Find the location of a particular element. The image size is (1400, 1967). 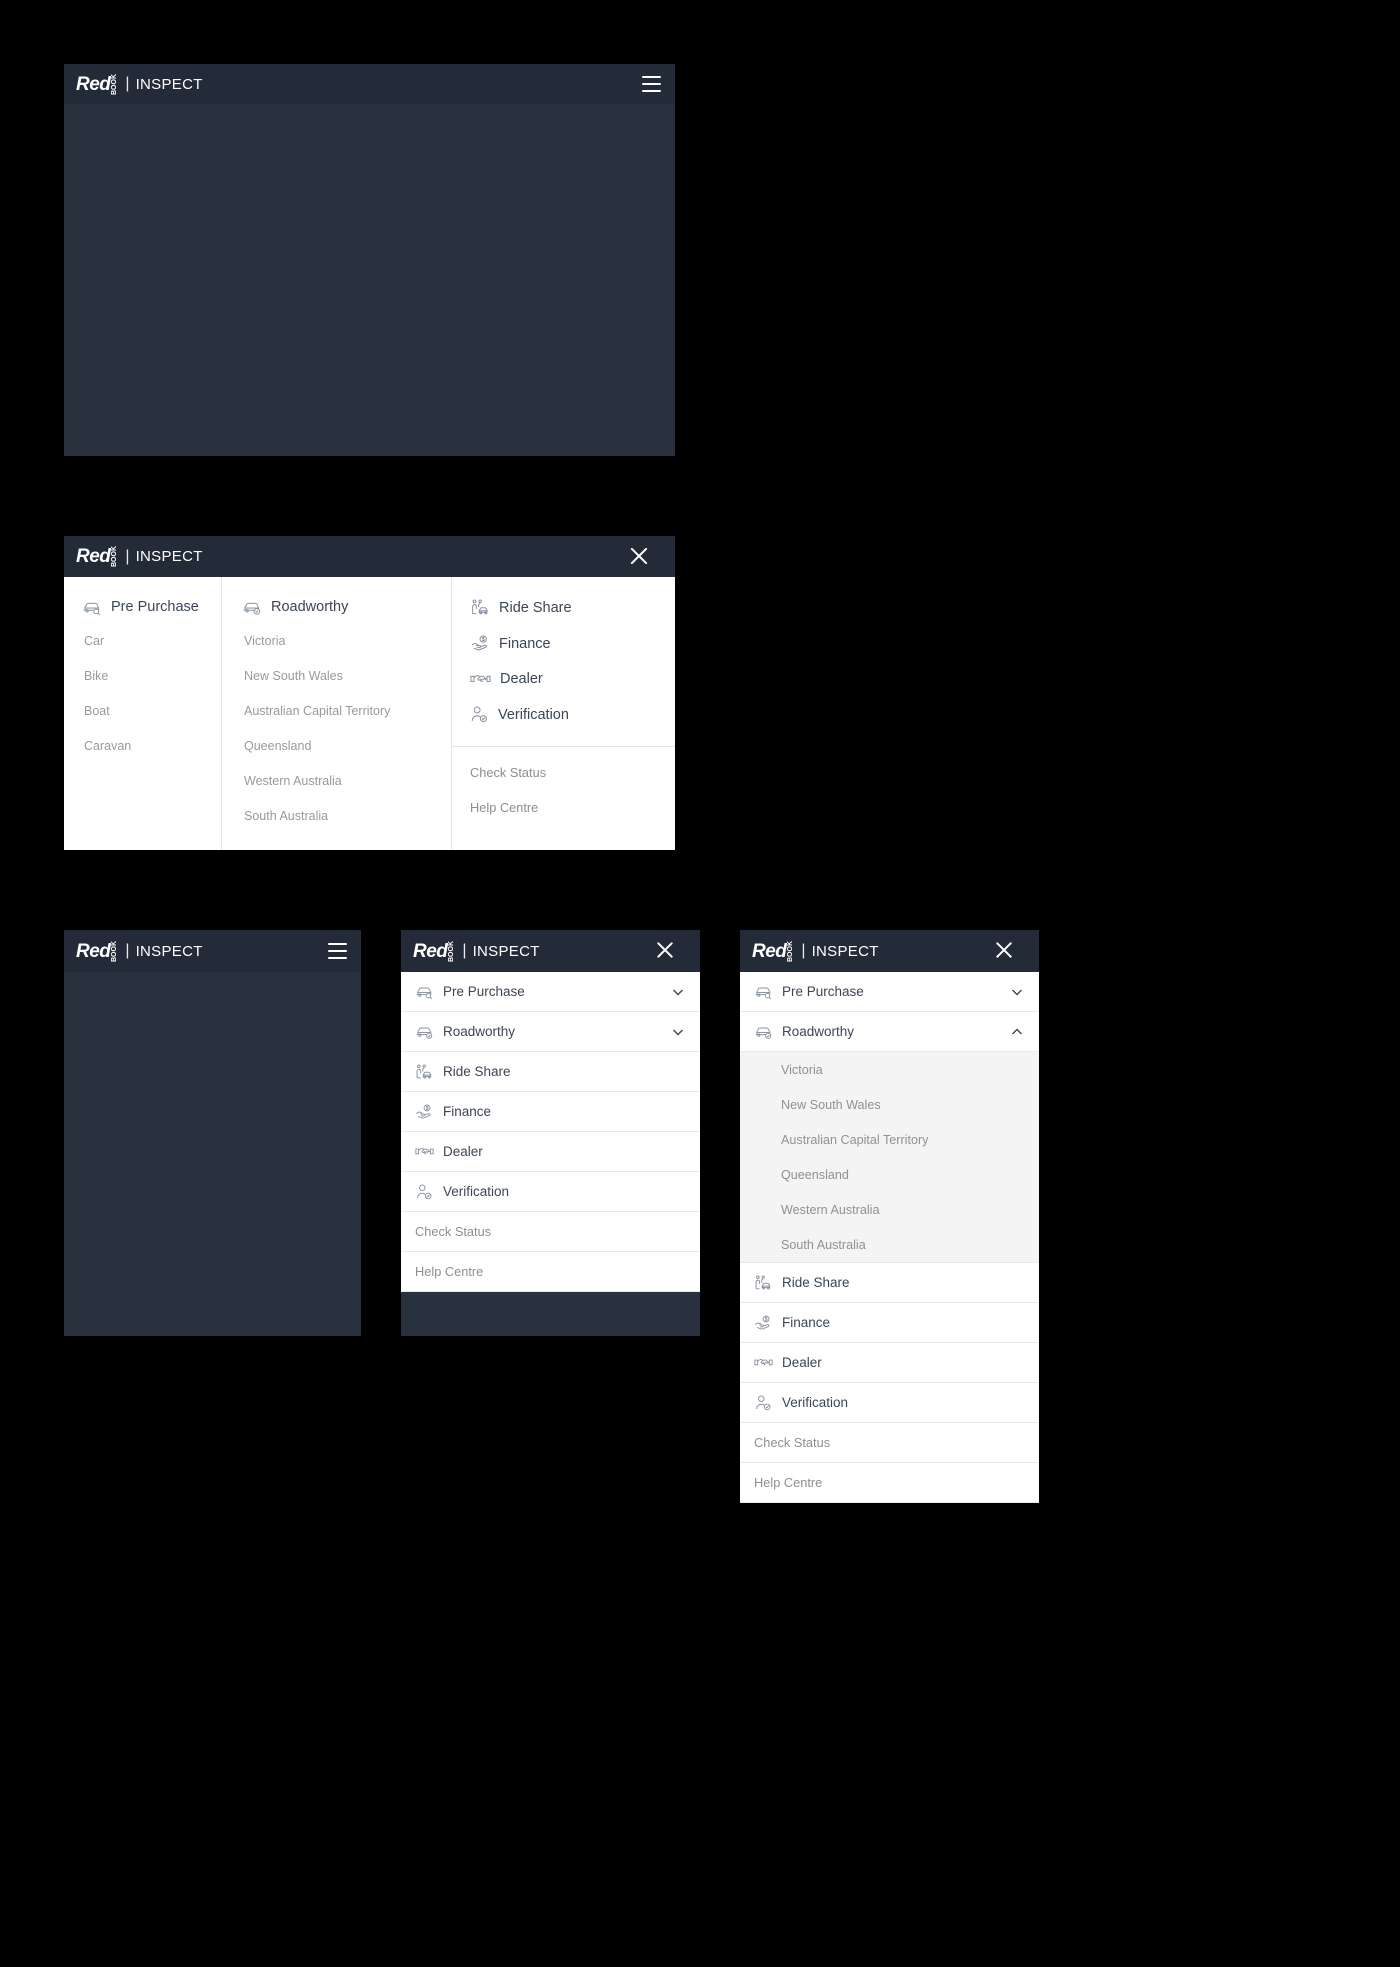

mega-item-finance: Finance is located at coordinates (572, 643).